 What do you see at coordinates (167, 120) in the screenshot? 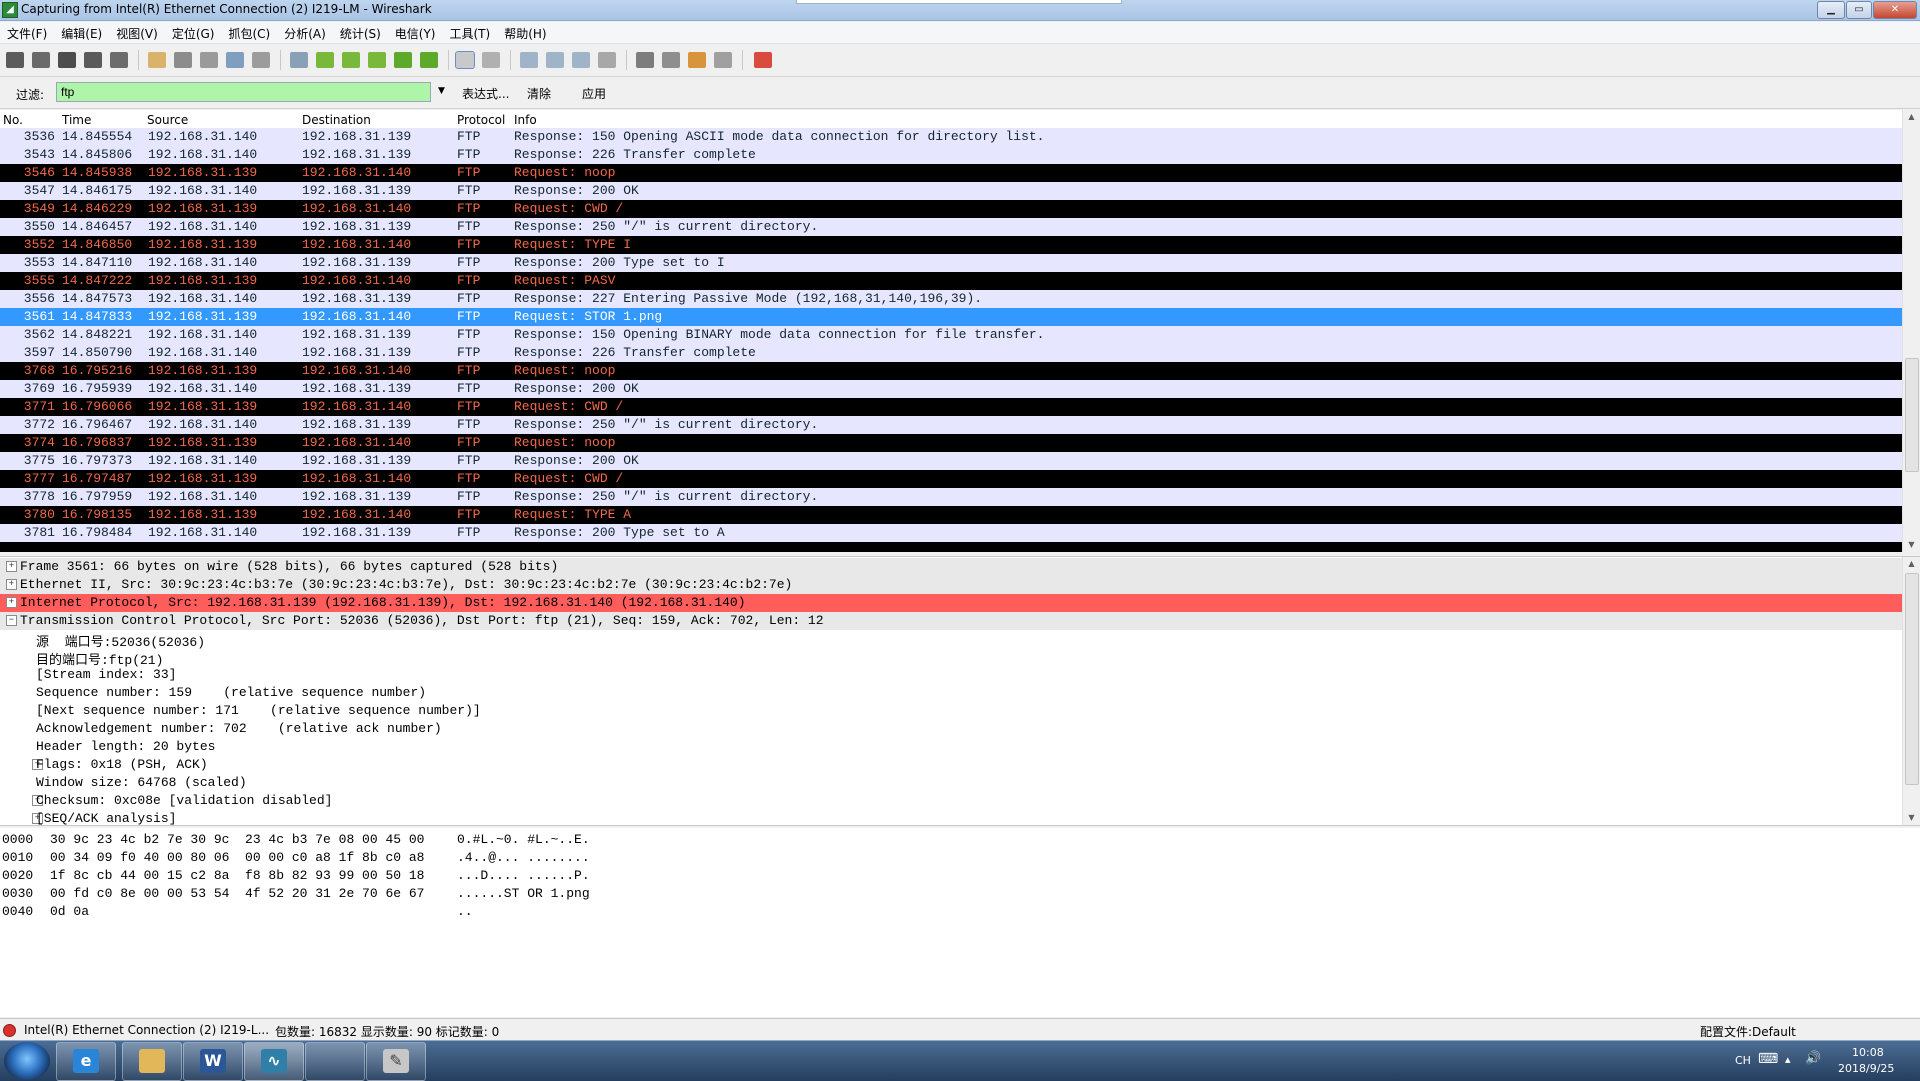
I see `column-source: Source` at bounding box center [167, 120].